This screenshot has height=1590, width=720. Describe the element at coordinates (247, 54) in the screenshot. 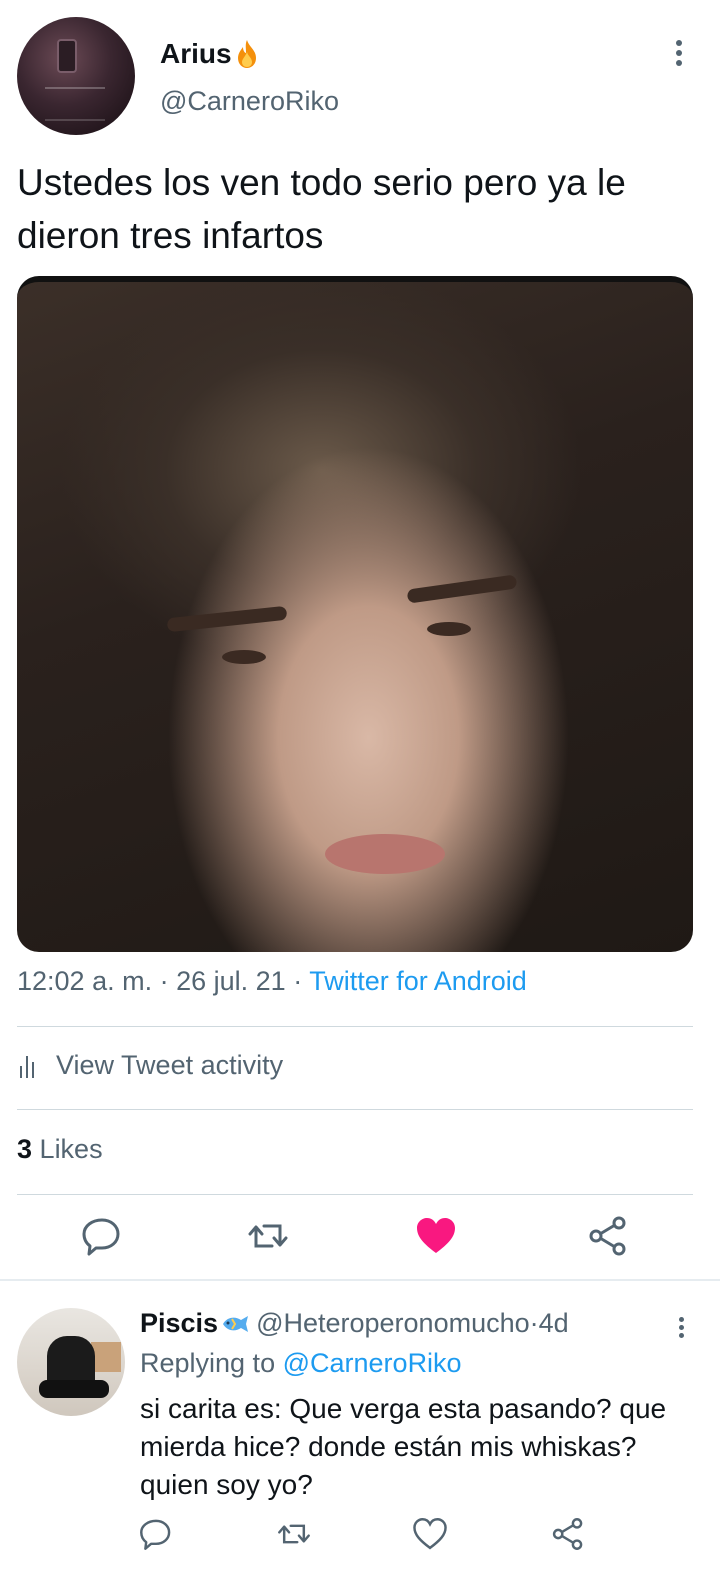

I see `fire-emoji-icon` at that location.